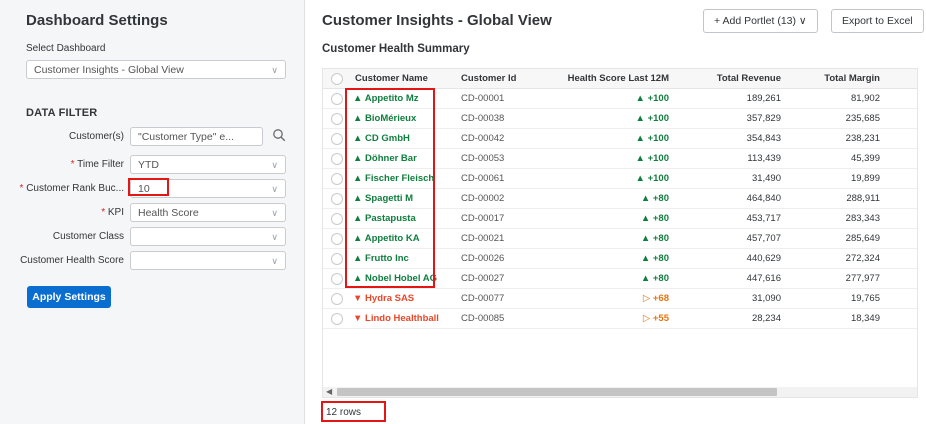 This screenshot has width=926, height=424. I want to click on col-health-score: Health Score Last 12M, so click(611, 79).